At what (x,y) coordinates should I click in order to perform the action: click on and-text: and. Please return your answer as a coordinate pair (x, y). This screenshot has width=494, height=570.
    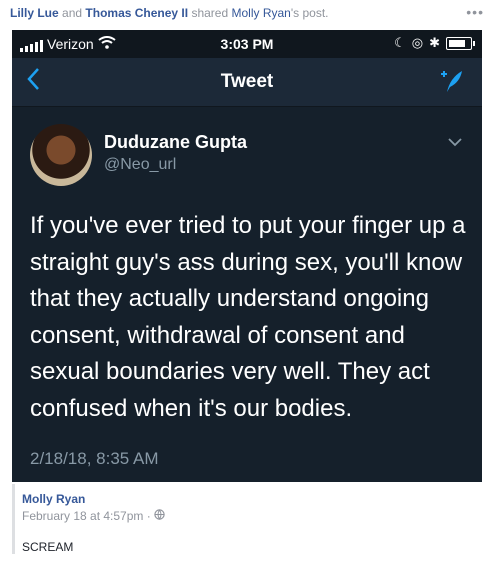
    Looking at the image, I should click on (72, 13).